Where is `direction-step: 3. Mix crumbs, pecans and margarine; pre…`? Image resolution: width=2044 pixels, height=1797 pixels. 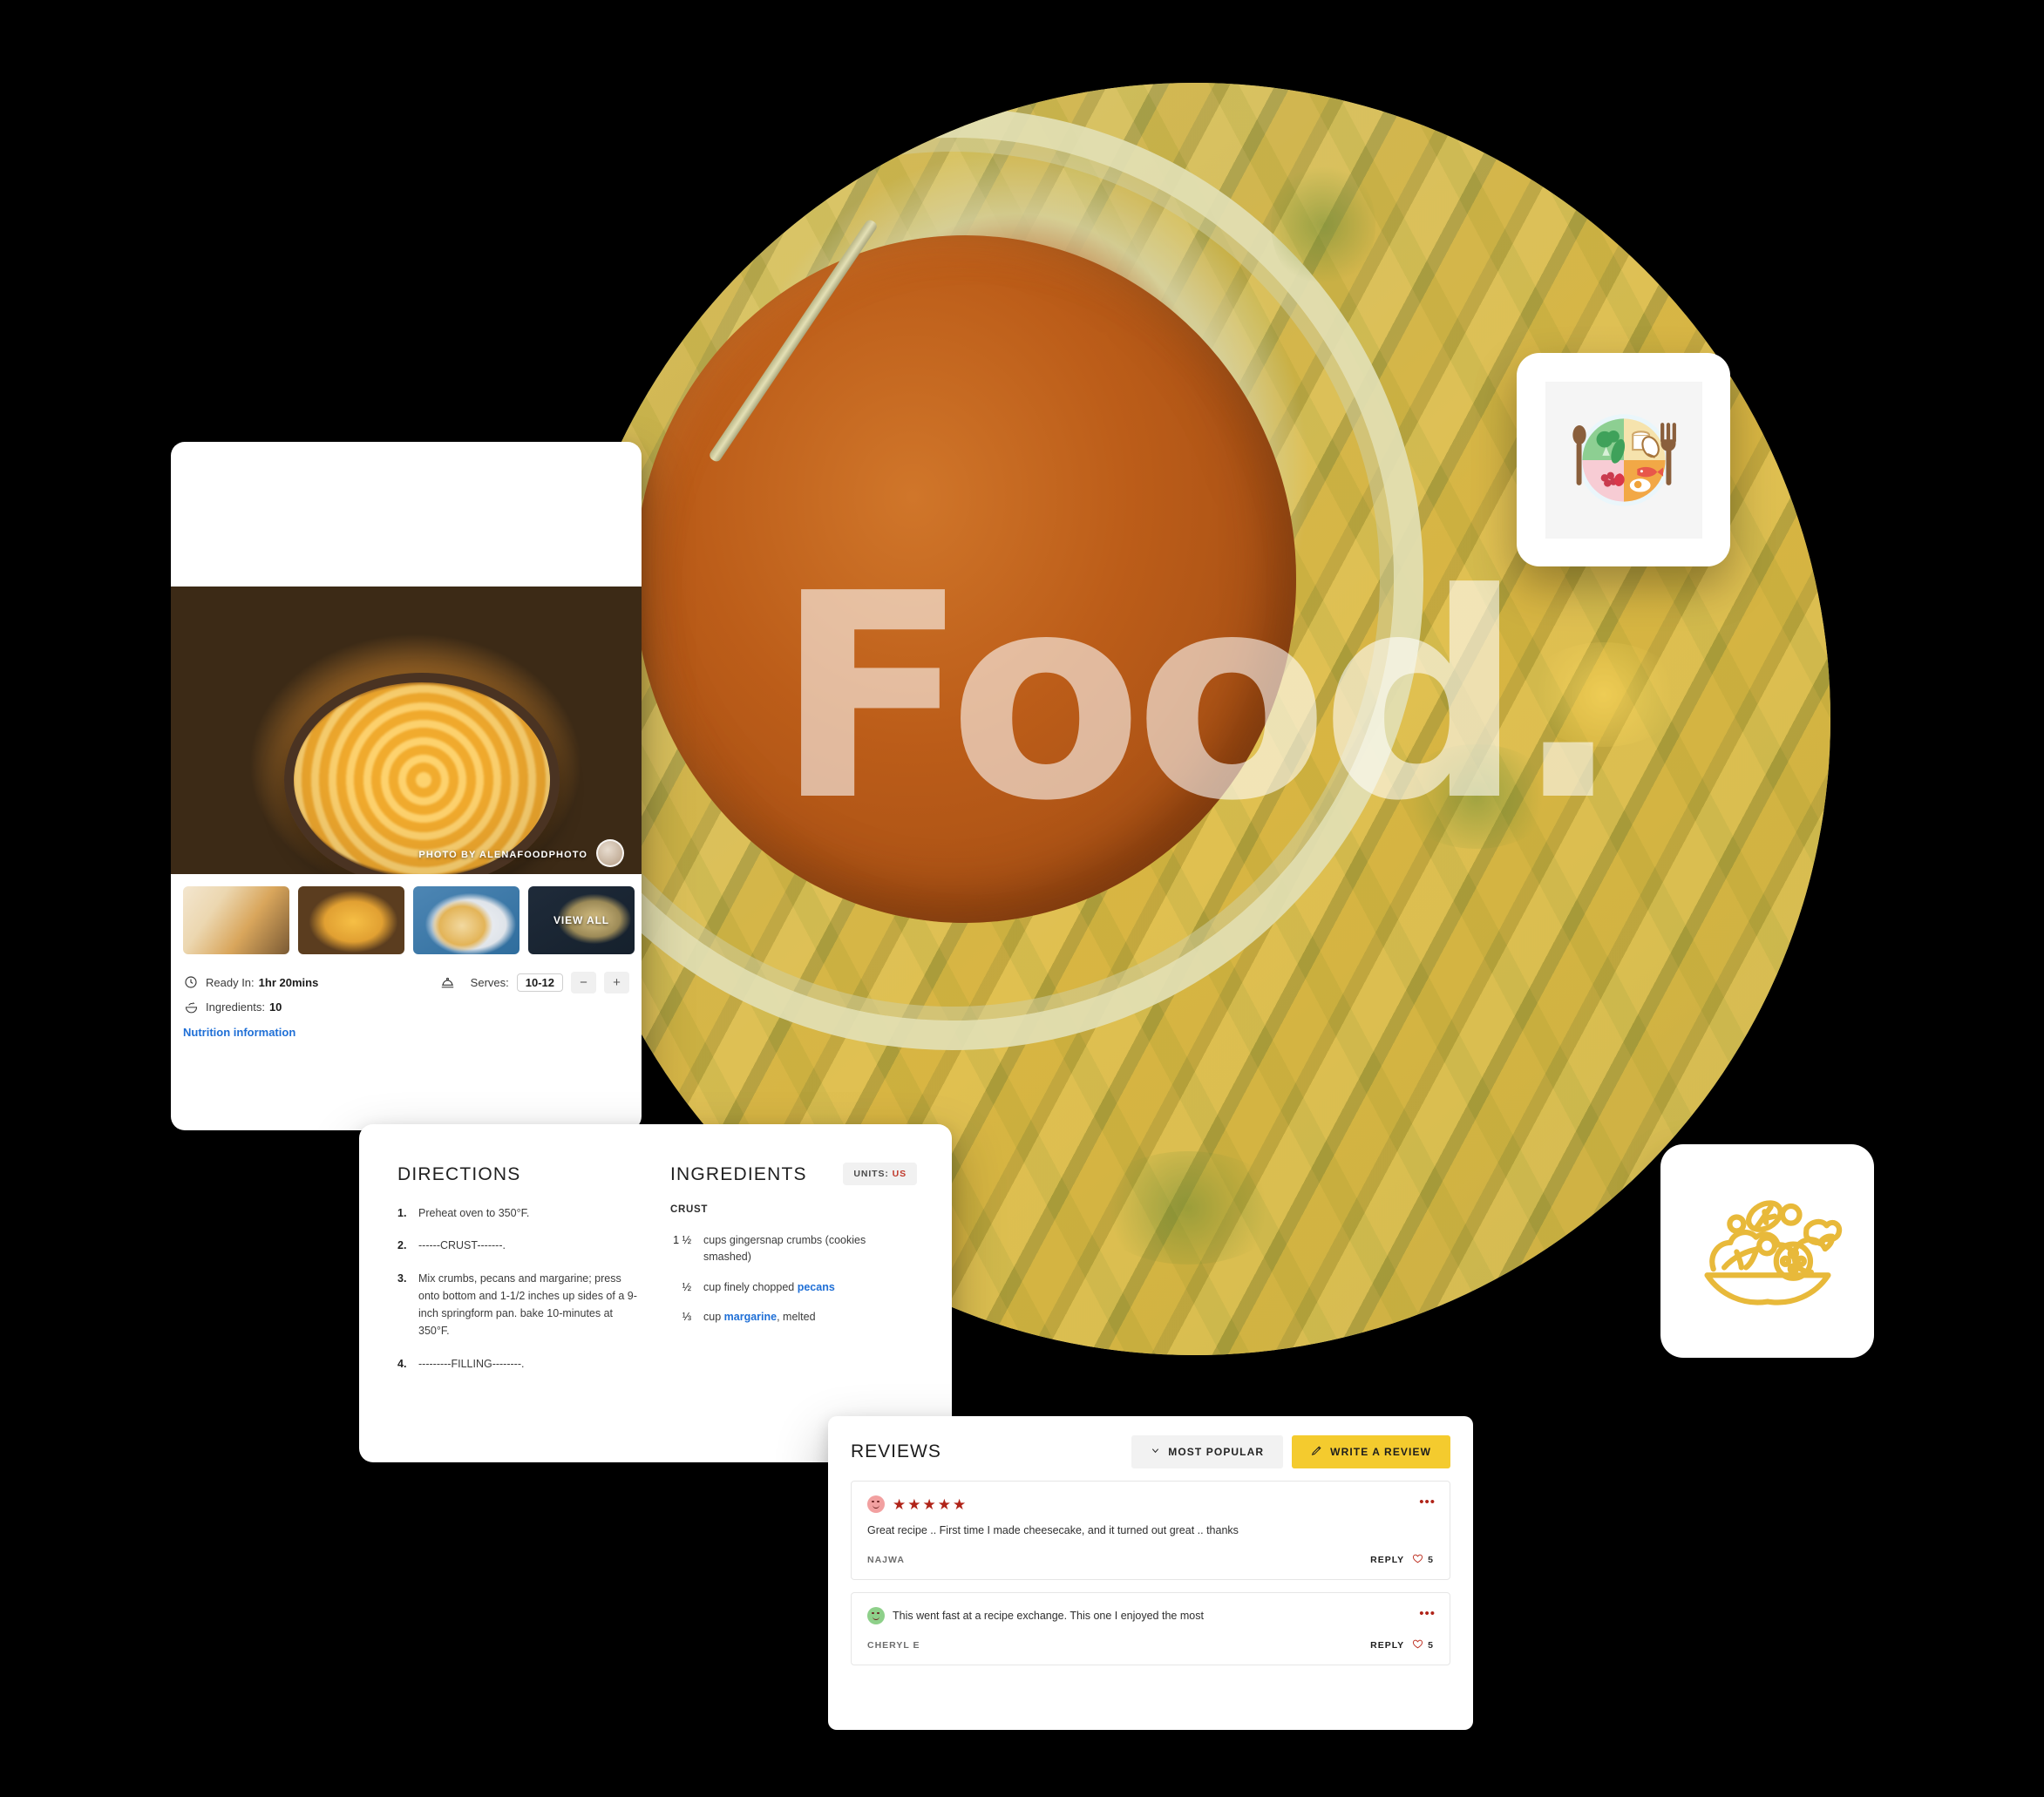
direction-step: 3. Mix crumbs, pecans and margarine; pre… is located at coordinates (519, 1305).